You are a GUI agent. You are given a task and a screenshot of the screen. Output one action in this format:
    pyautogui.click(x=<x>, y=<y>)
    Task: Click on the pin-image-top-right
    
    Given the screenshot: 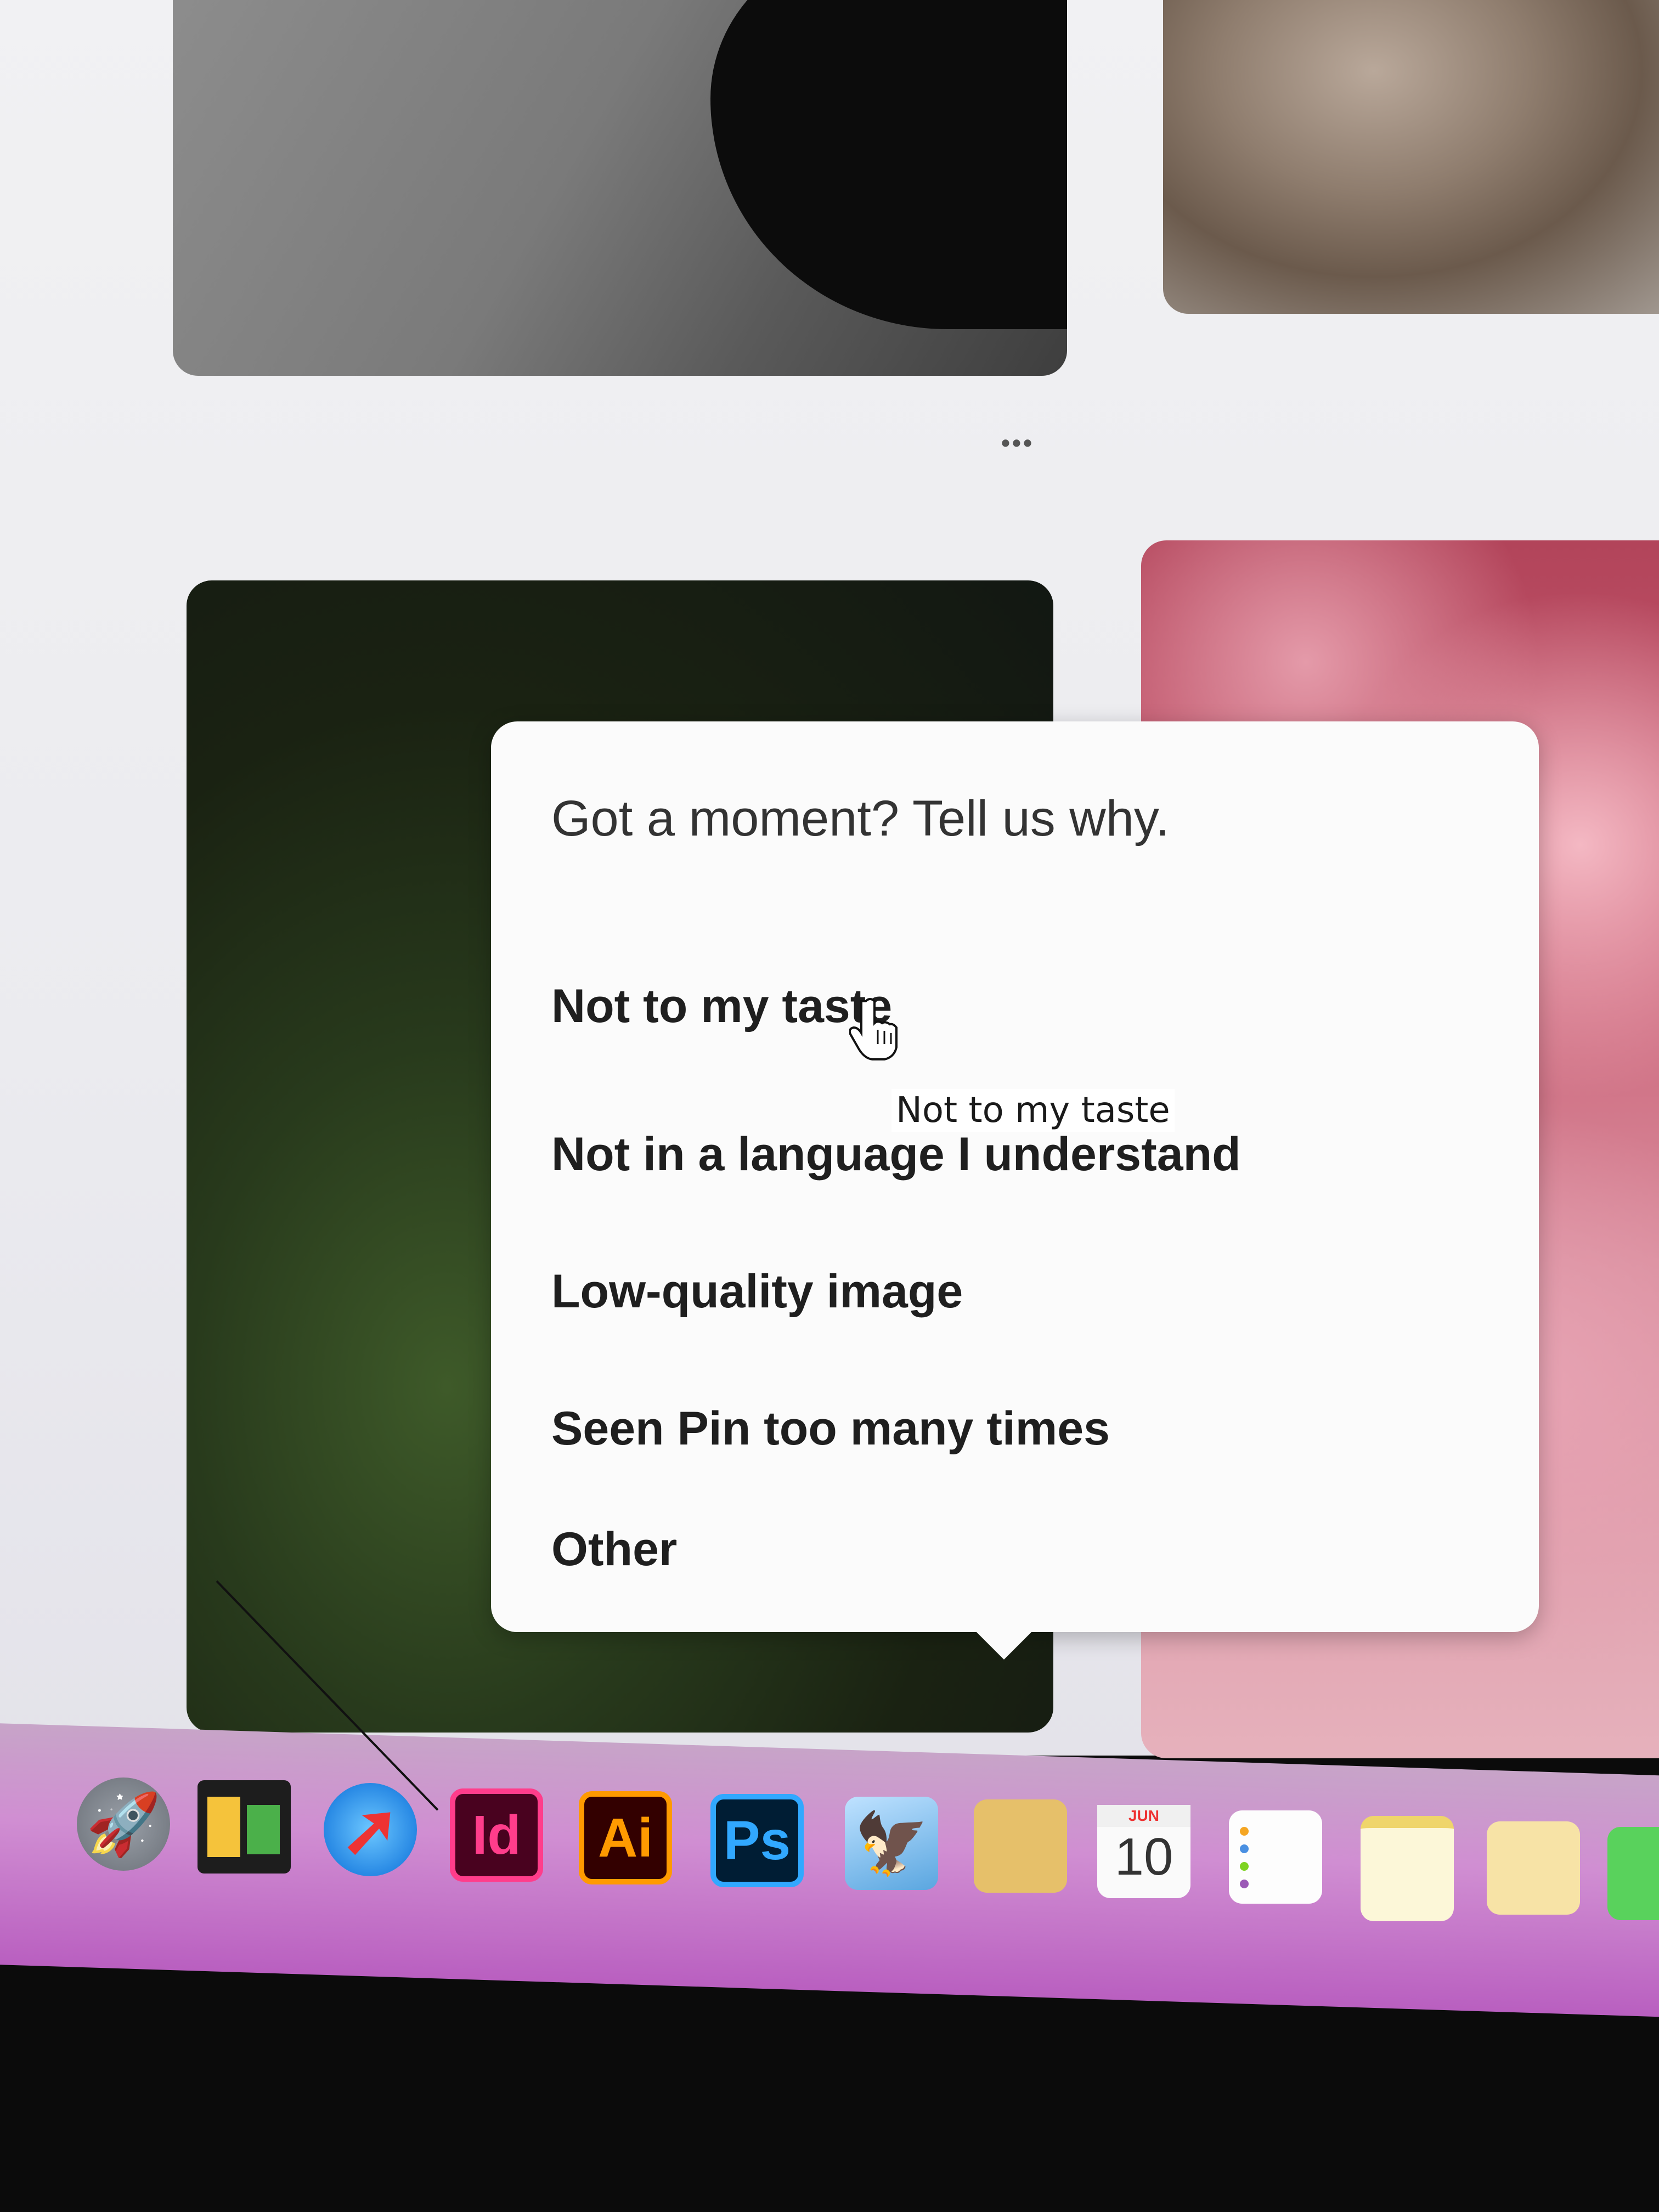 What is the action you would take?
    pyautogui.click(x=1411, y=157)
    